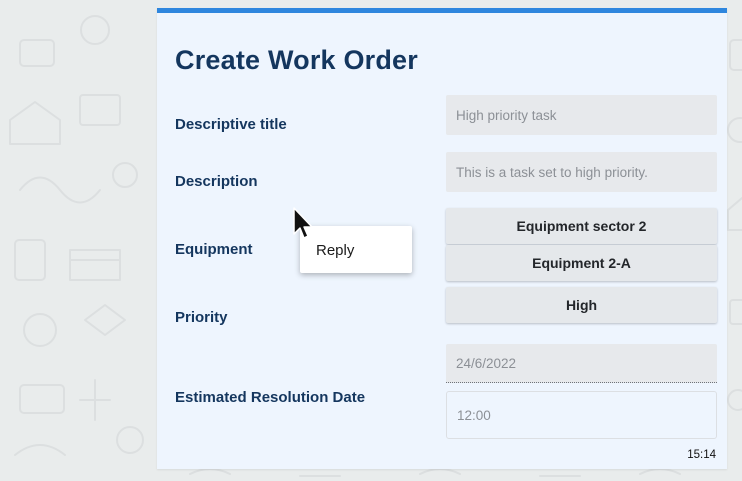  Describe the element at coordinates (231, 124) in the screenshot. I see `descriptive-title-label: Descriptive title` at that location.